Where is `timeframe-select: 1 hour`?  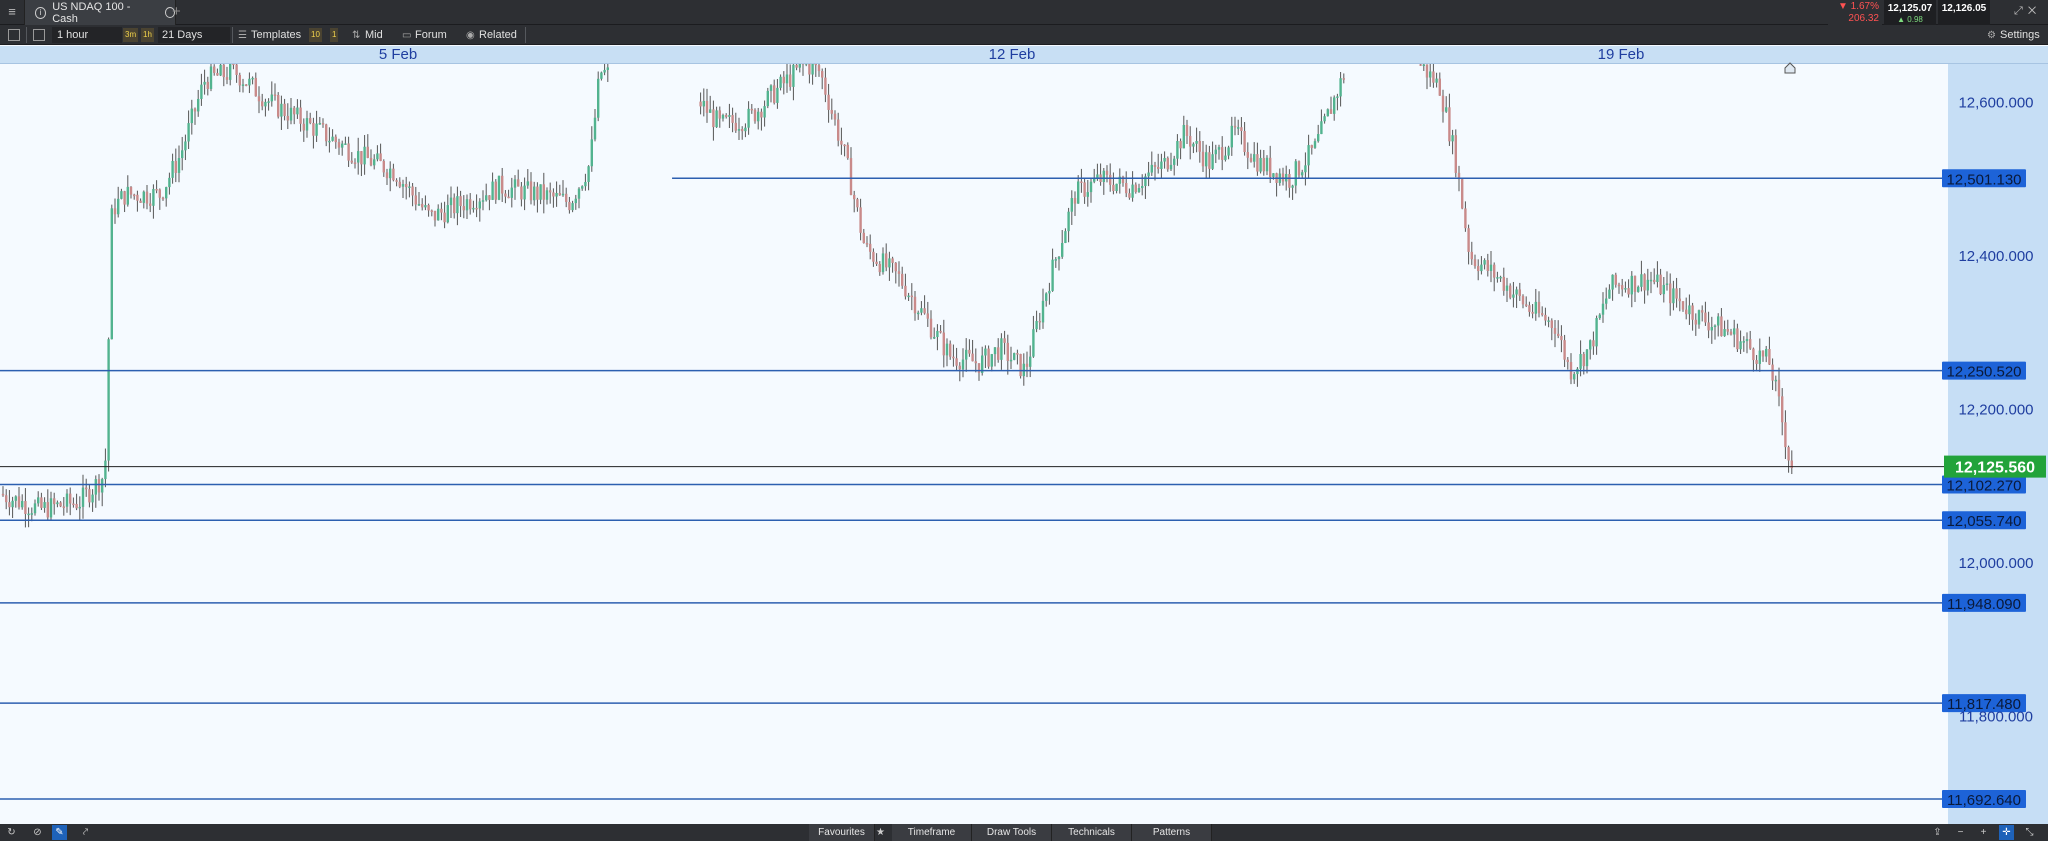
timeframe-select: 1 hour is located at coordinates (87, 35).